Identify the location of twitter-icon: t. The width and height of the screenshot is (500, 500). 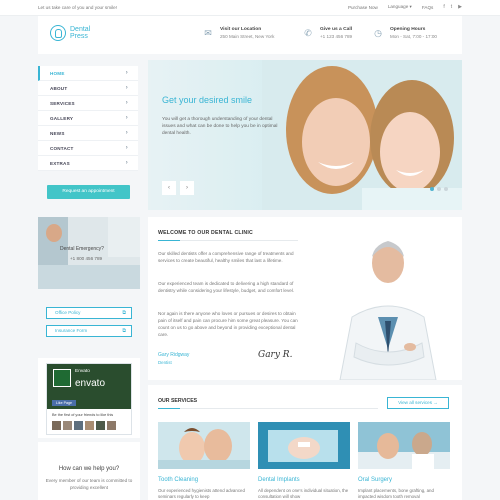
(451, 7).